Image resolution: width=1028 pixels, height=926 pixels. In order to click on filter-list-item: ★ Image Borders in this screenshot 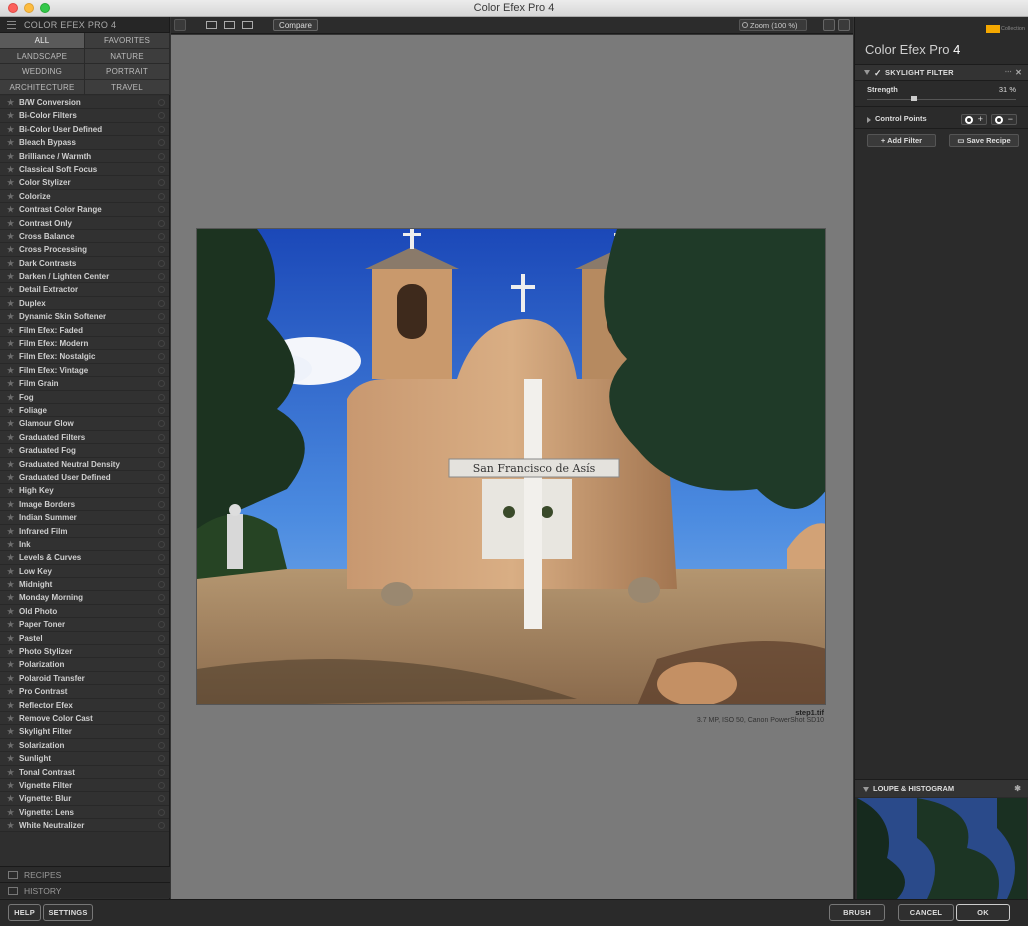, I will do `click(84, 504)`.